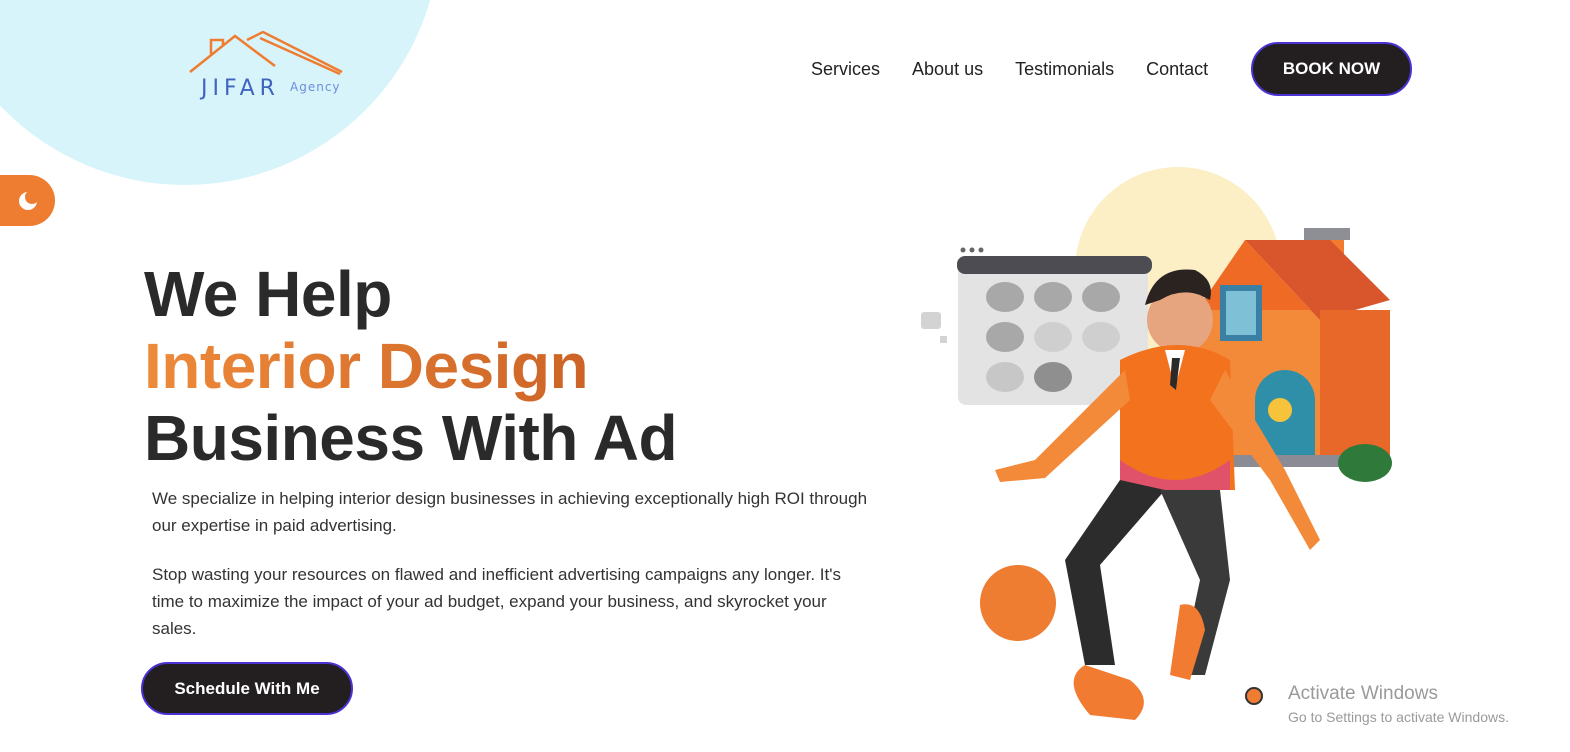 The width and height of the screenshot is (1570, 752). What do you see at coordinates (947, 69) in the screenshot?
I see `nav-about-us: About us` at bounding box center [947, 69].